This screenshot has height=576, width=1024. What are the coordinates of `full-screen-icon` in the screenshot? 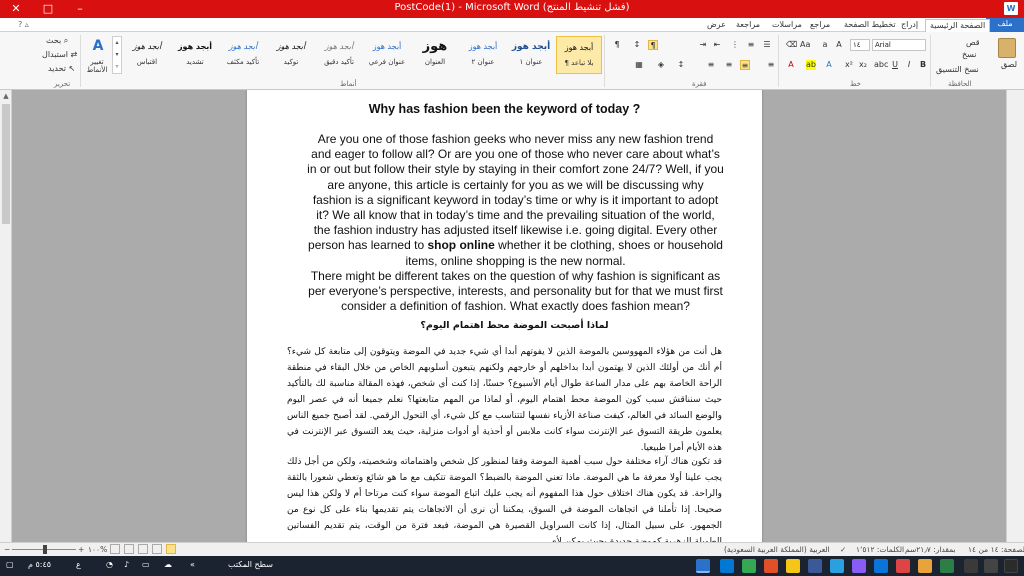 It's located at (157, 549).